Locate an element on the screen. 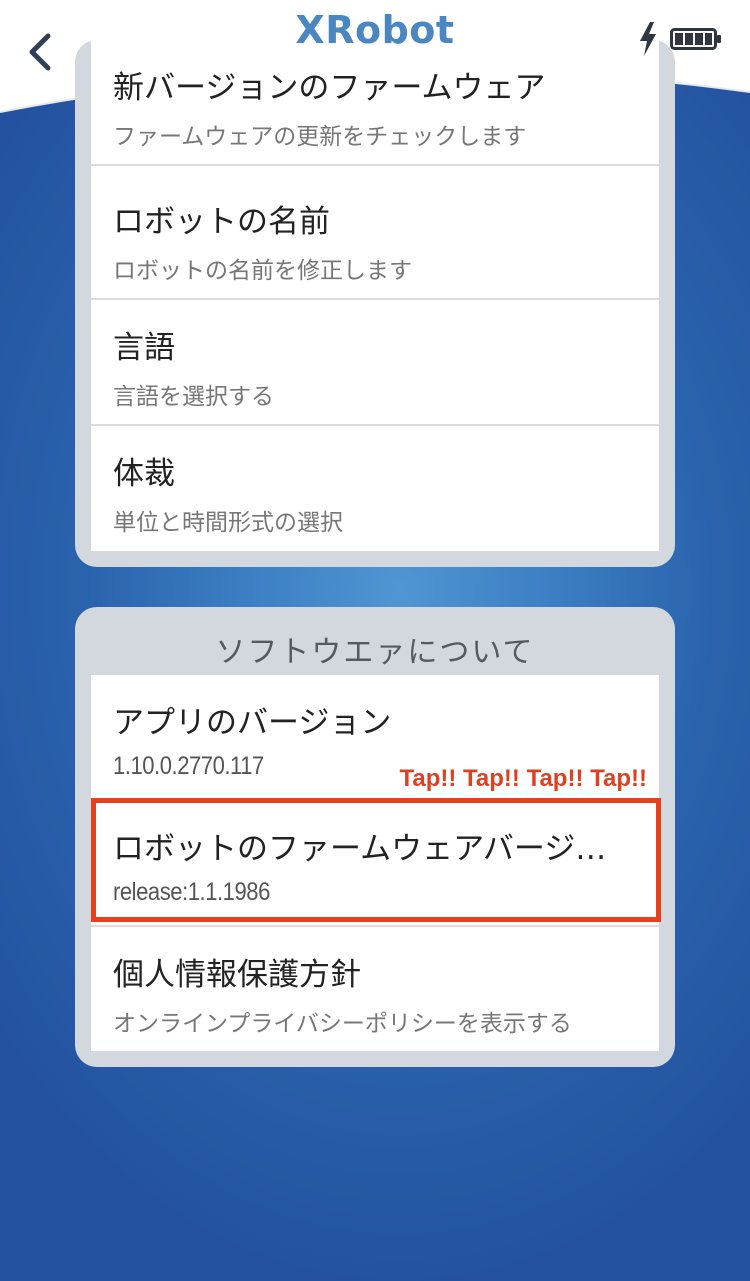 Image resolution: width=750 pixels, height=1281 pixels. list-item-language: 言語 言語を選択する is located at coordinates (375, 363).